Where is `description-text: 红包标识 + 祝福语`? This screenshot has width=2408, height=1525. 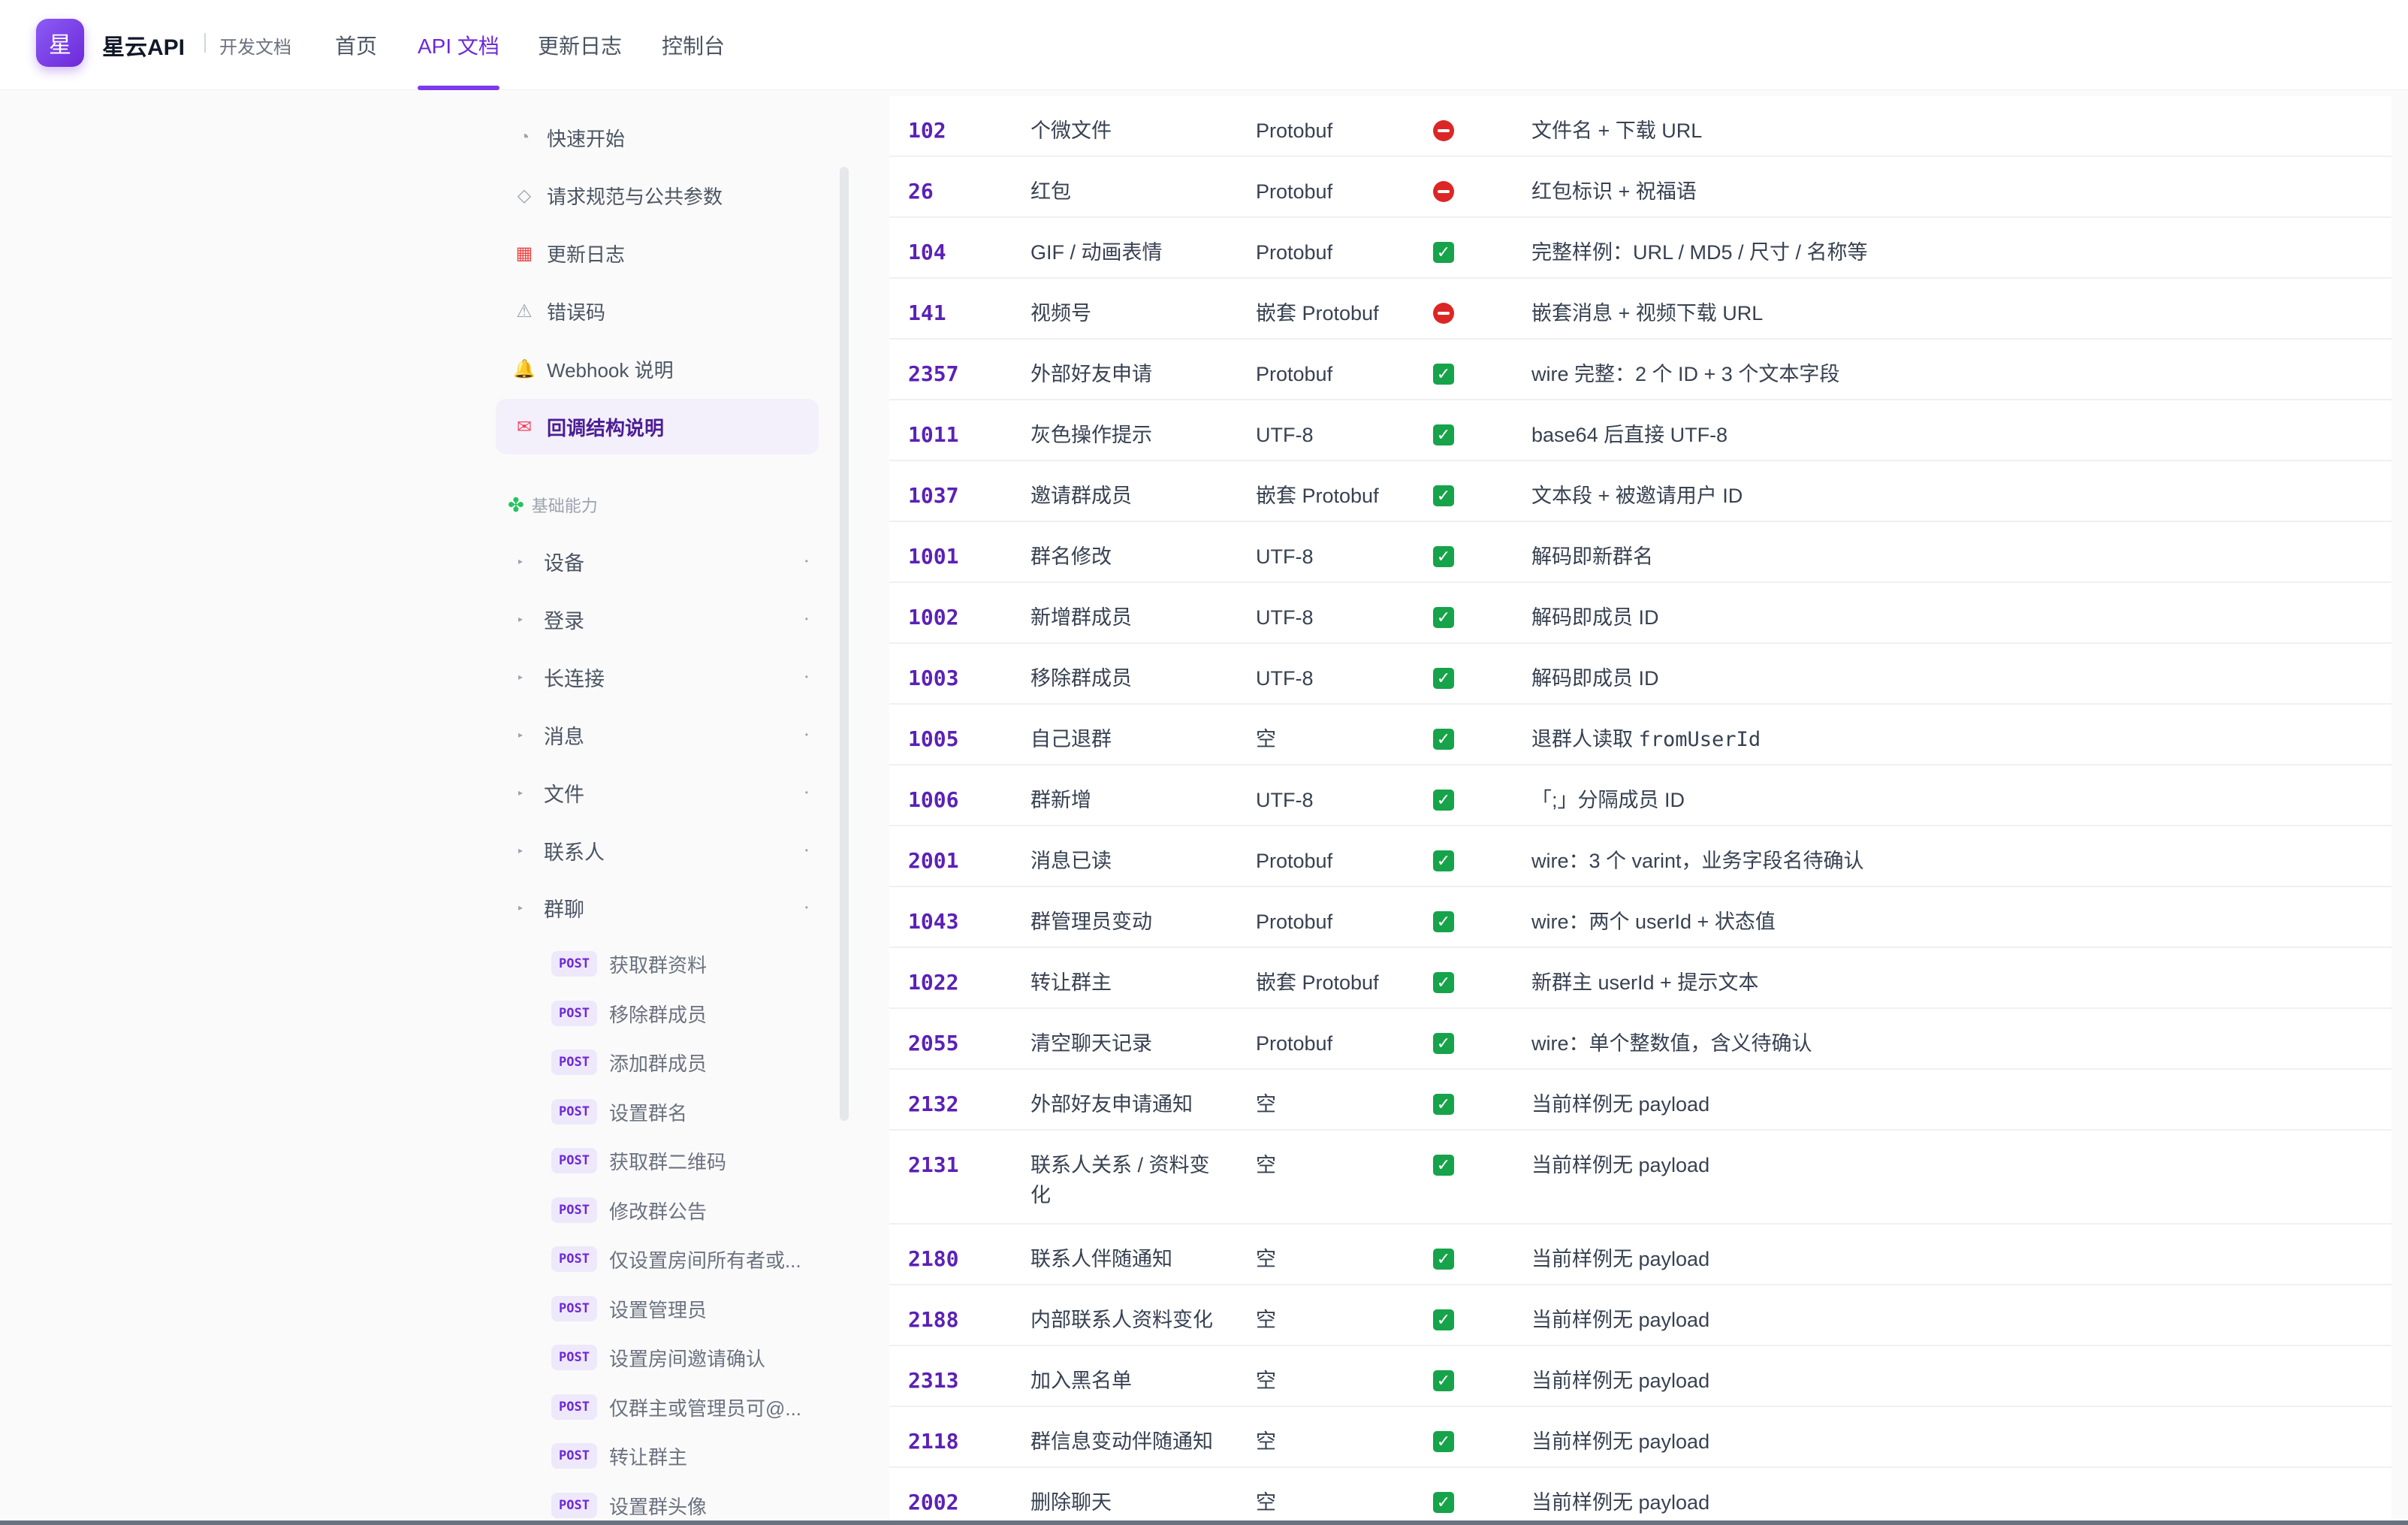
description-text: 红包标识 + 祝福语 is located at coordinates (1614, 192).